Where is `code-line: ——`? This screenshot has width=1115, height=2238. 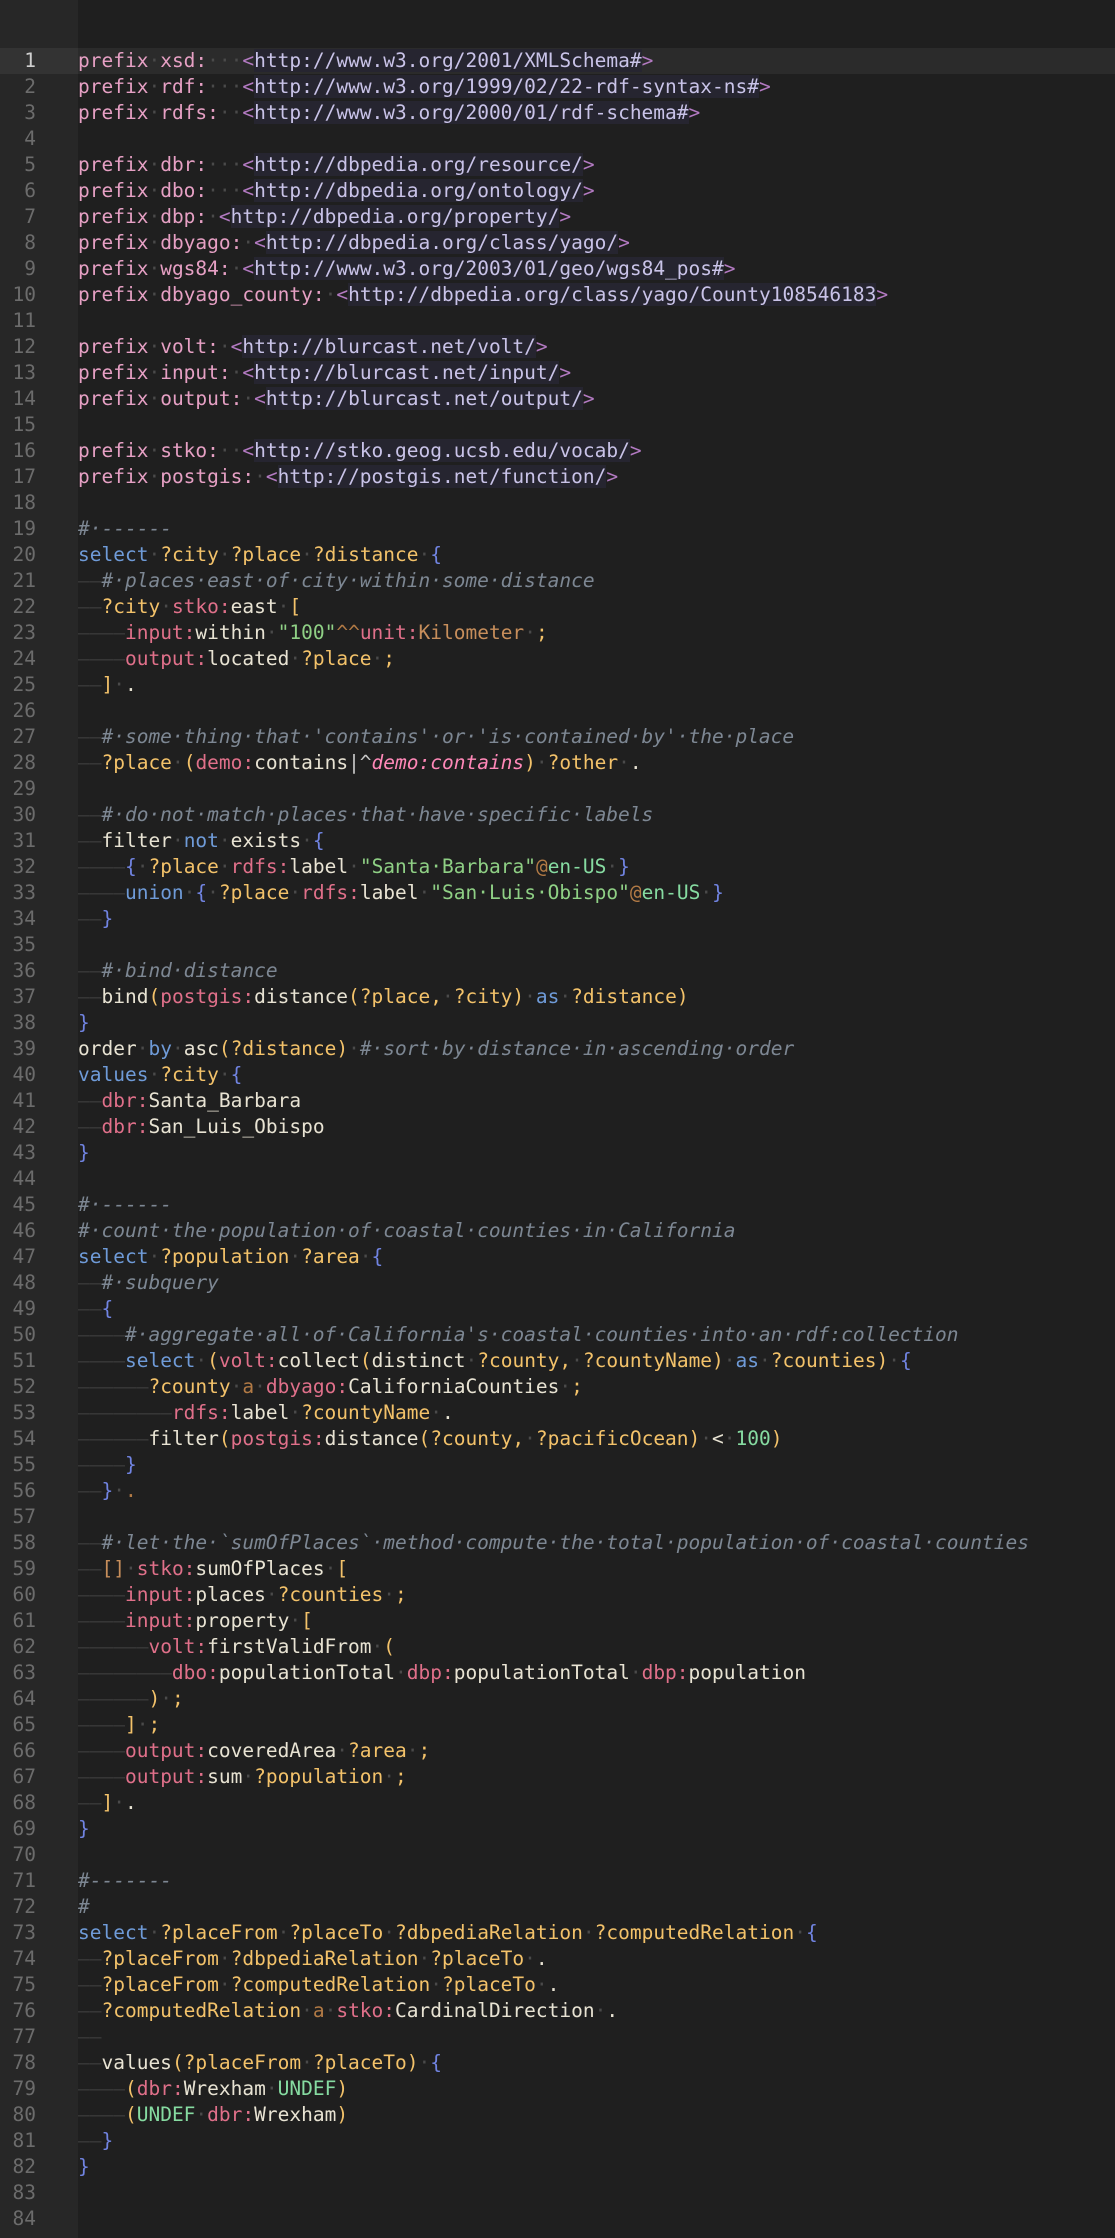
code-line: —— is located at coordinates (596, 2037).